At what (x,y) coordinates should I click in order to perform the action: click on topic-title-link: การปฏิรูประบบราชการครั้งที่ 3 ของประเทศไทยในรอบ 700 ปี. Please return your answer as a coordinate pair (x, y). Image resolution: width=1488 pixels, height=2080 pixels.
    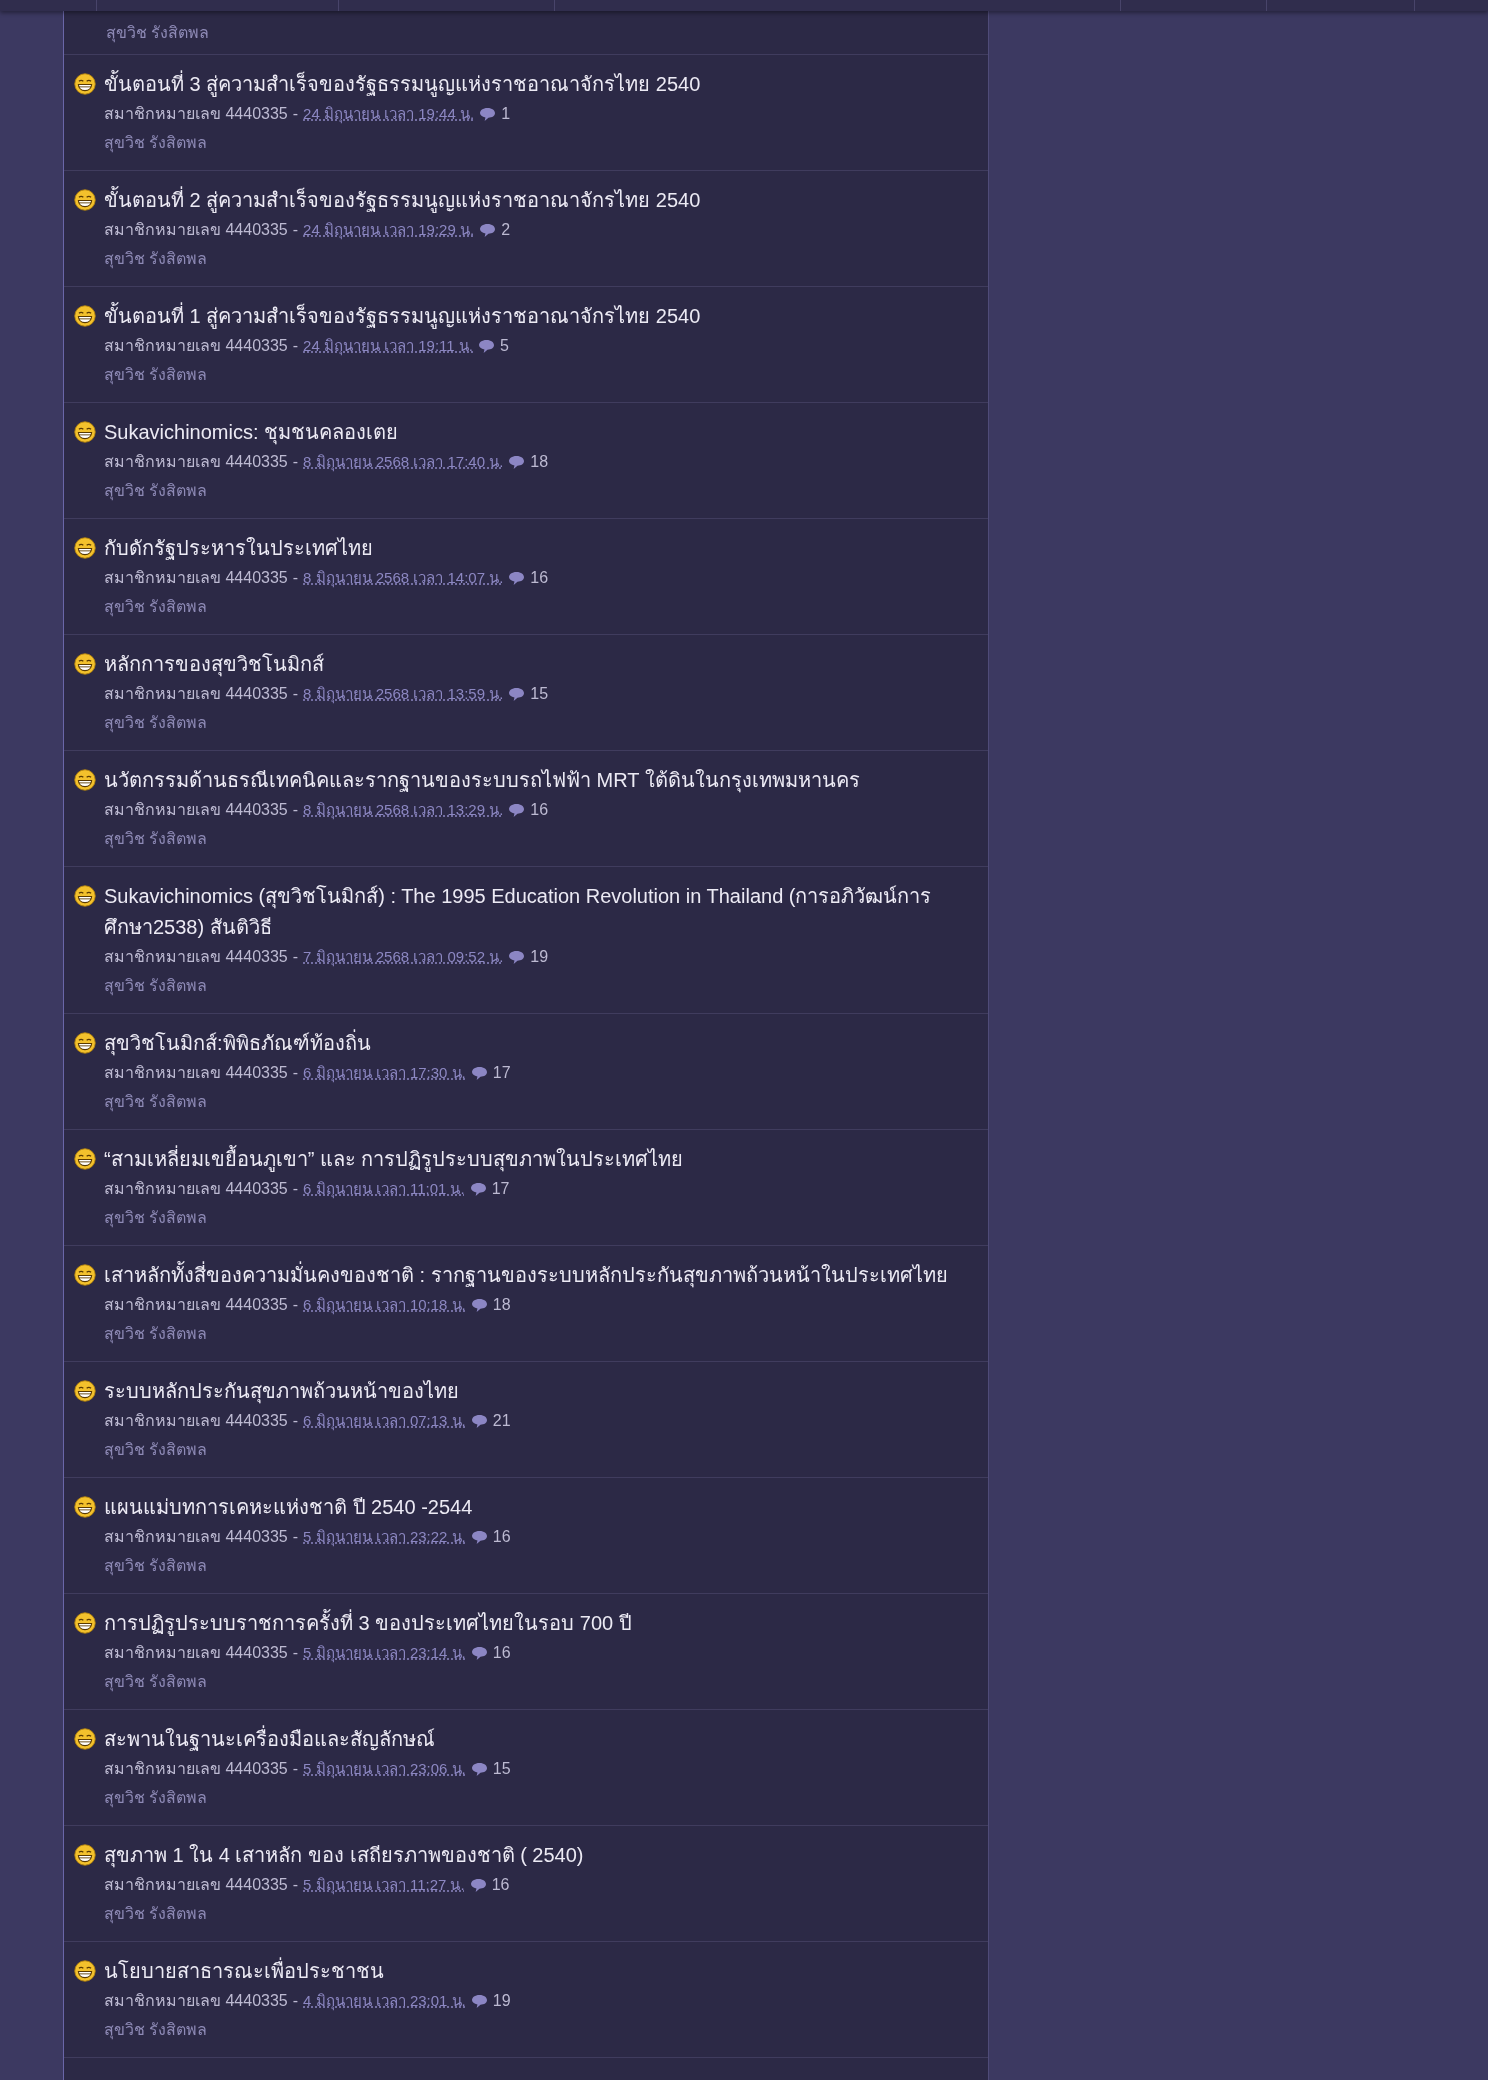
    Looking at the image, I should click on (368, 1623).